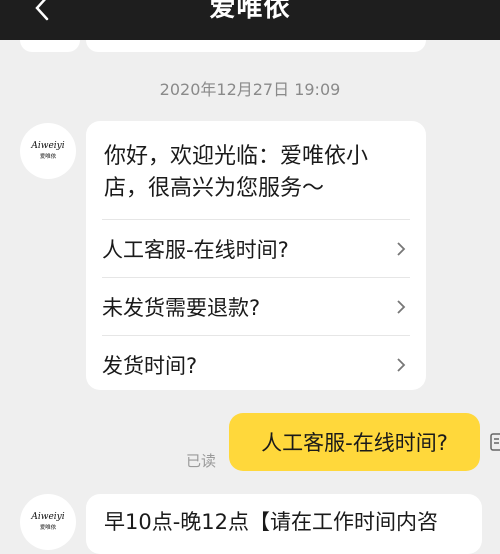  What do you see at coordinates (181, 307) in the screenshot?
I see `faq-item-label: 未发货需要退款?` at bounding box center [181, 307].